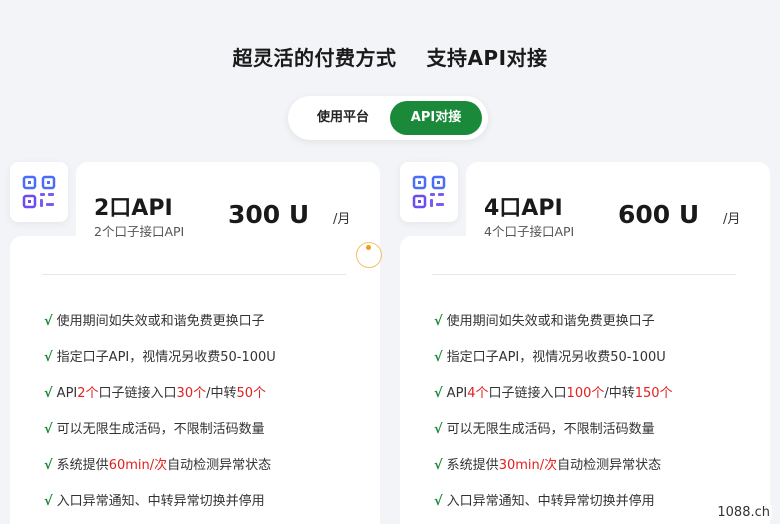 The width and height of the screenshot is (780, 524). What do you see at coordinates (529, 231) in the screenshot?
I see `plan-description: 4个口子接口API` at bounding box center [529, 231].